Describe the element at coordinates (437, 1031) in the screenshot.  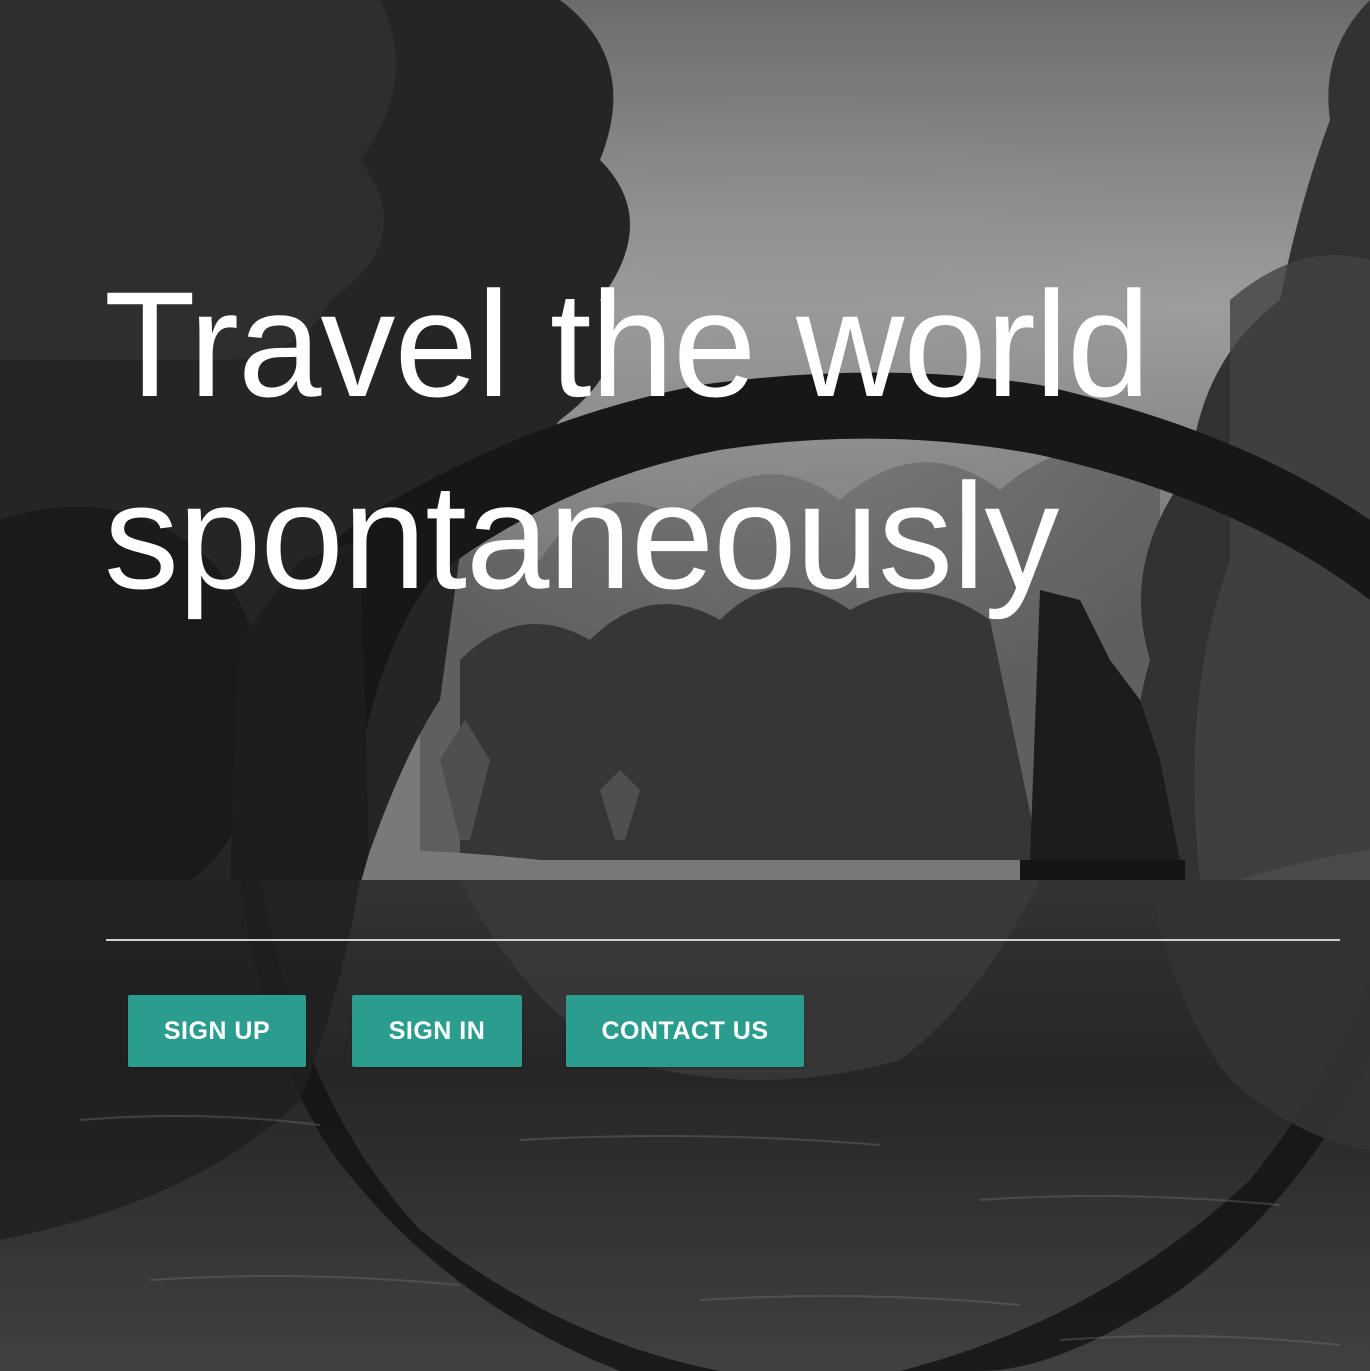
I see `sign-in-button: SIGN IN` at that location.